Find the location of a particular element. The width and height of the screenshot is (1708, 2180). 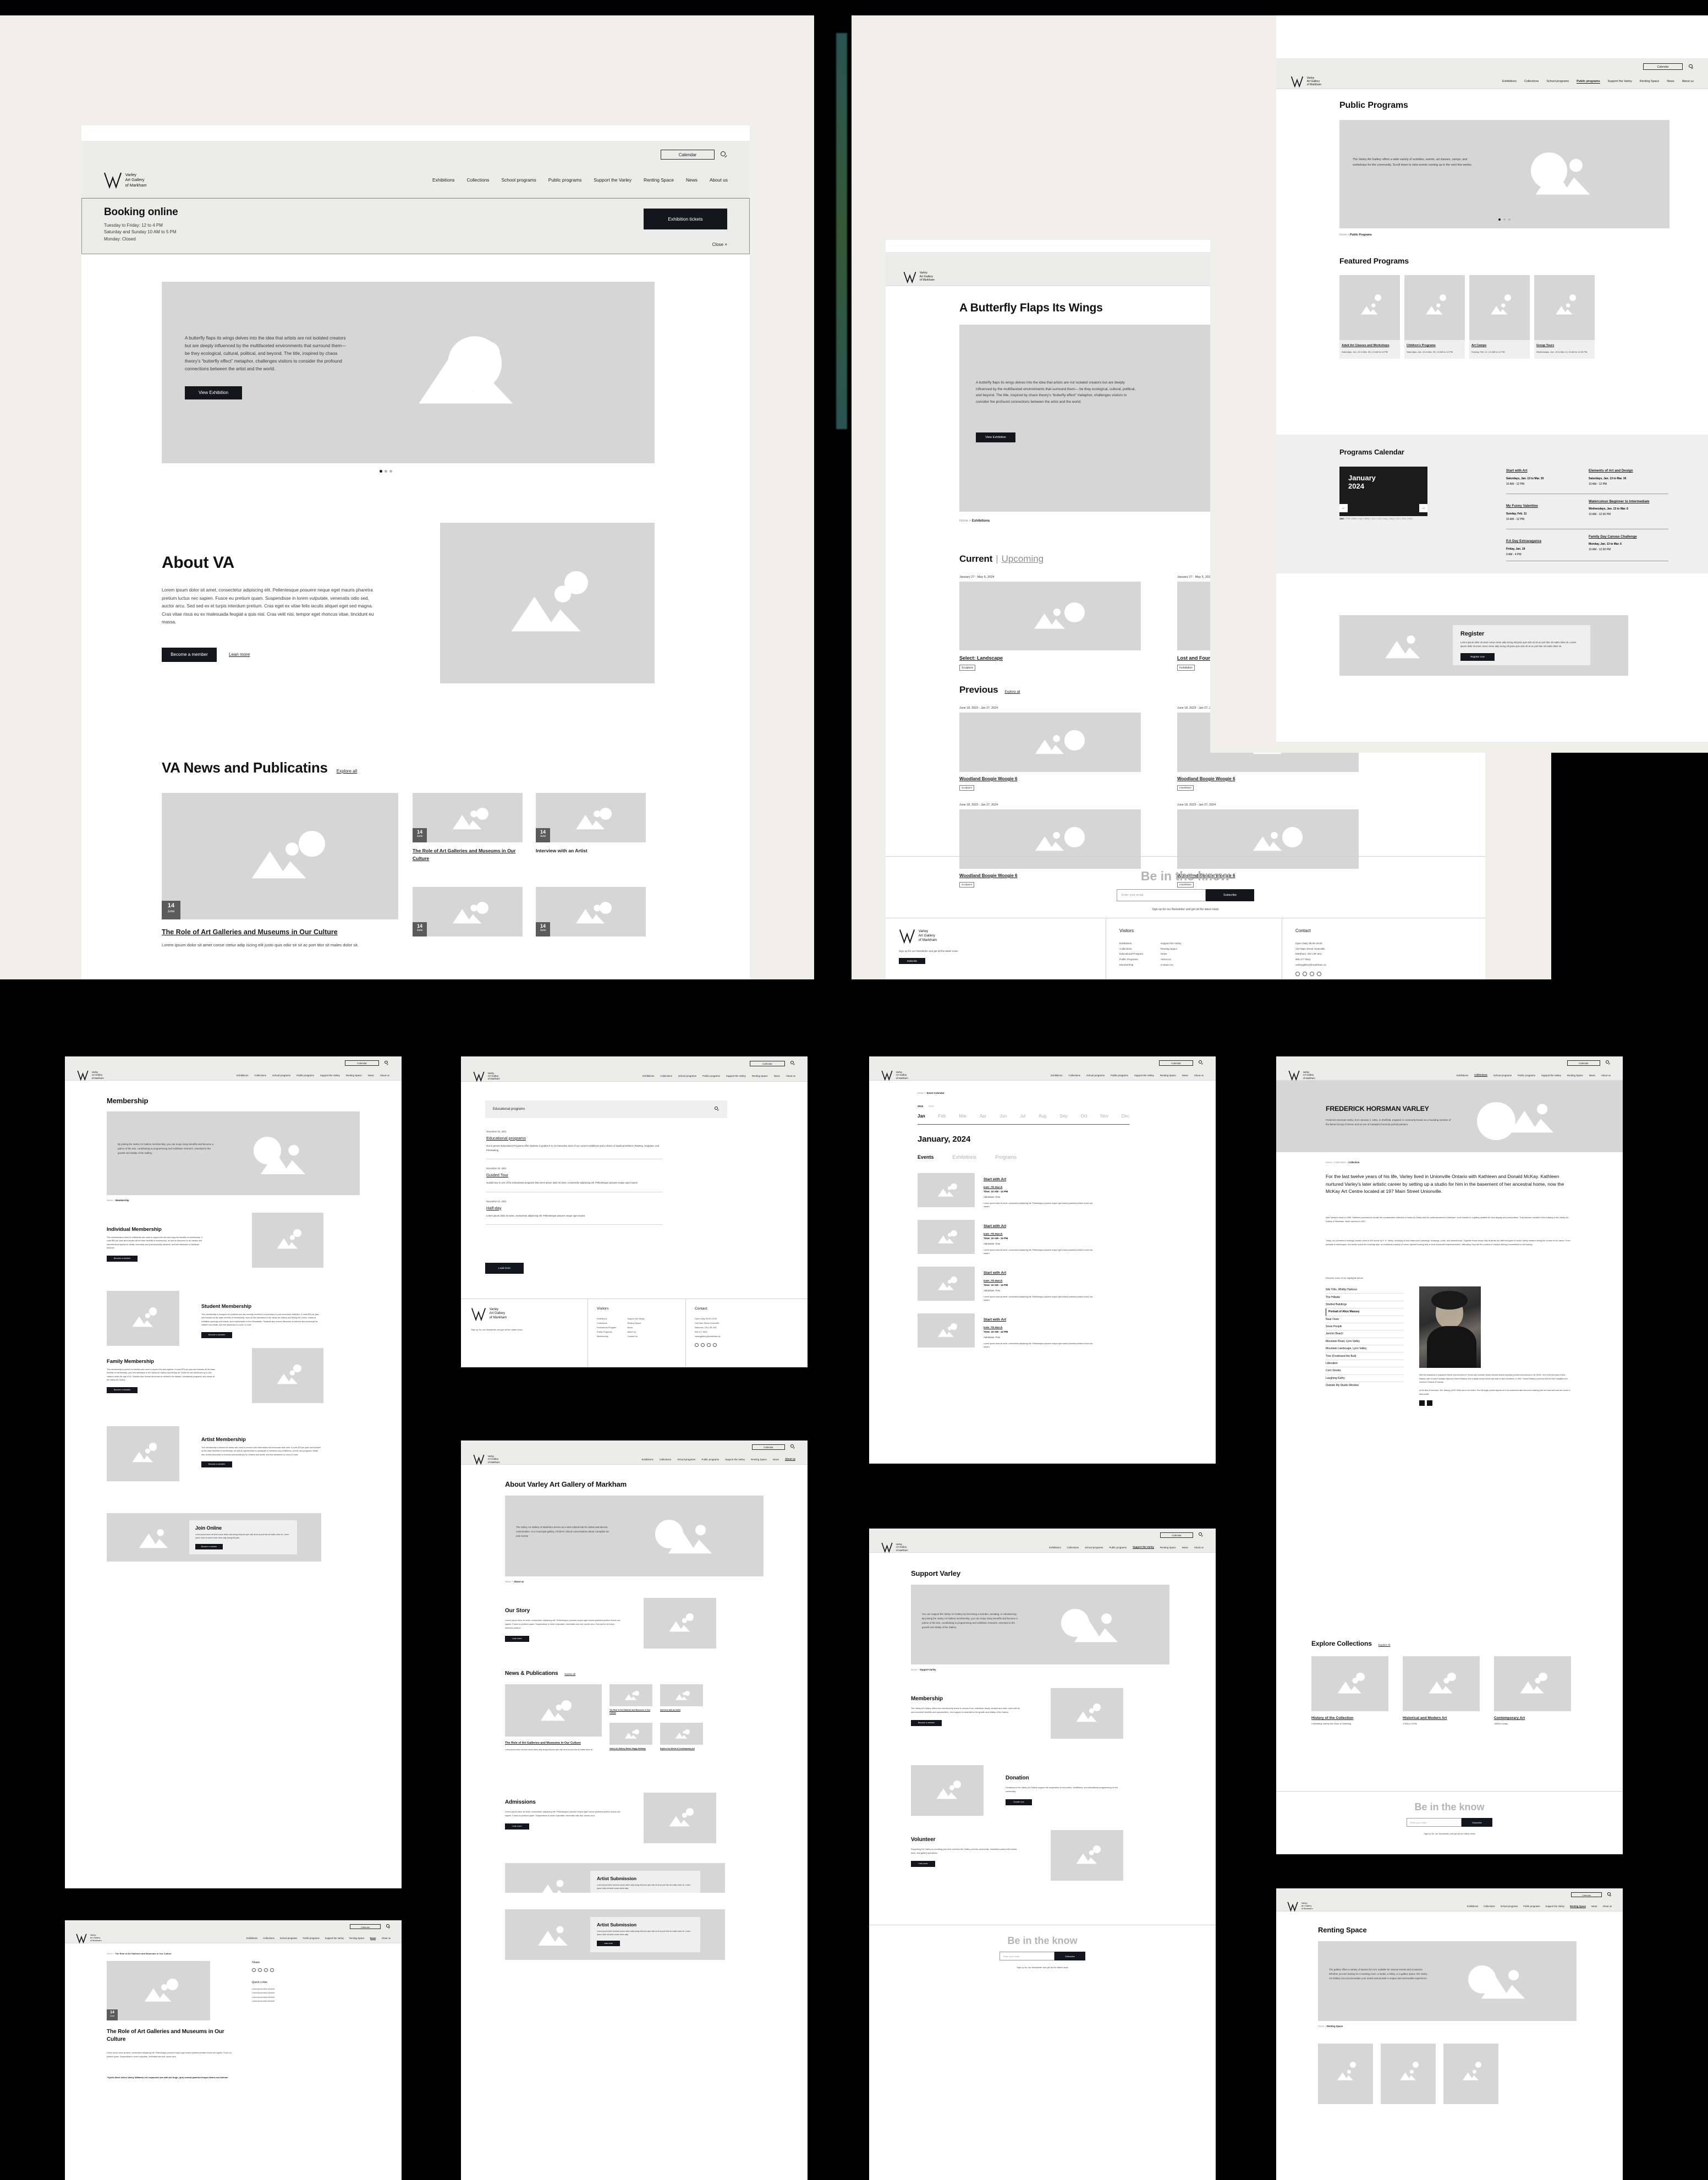

month-tab-sep: Sep is located at coordinates (1063, 1116).